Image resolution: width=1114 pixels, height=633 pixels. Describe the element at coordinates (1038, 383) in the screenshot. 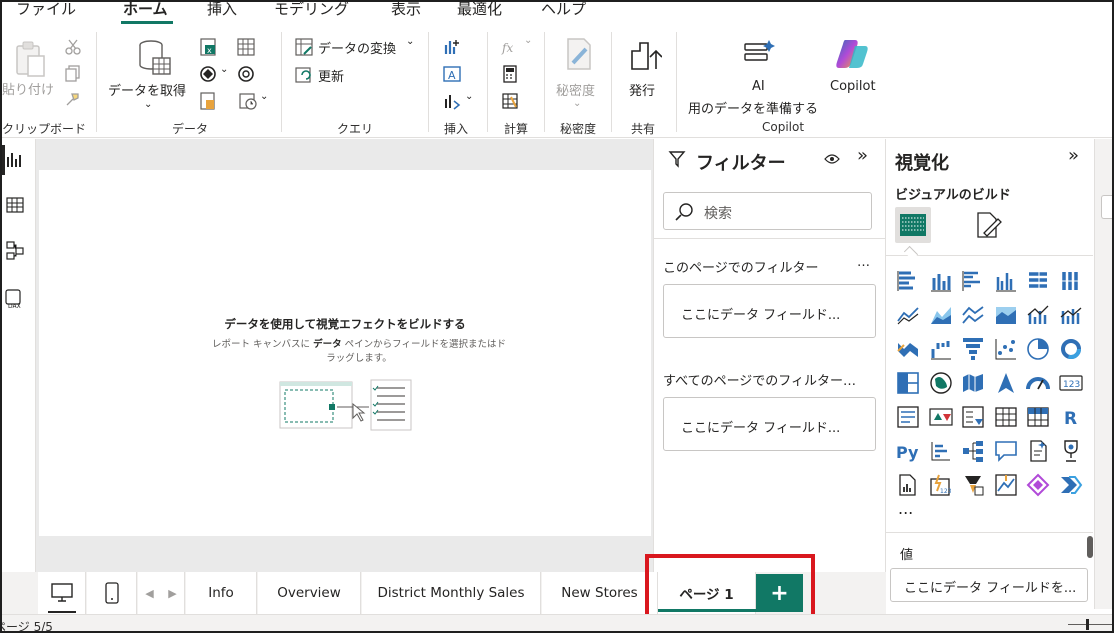

I see `gauge-icon` at that location.